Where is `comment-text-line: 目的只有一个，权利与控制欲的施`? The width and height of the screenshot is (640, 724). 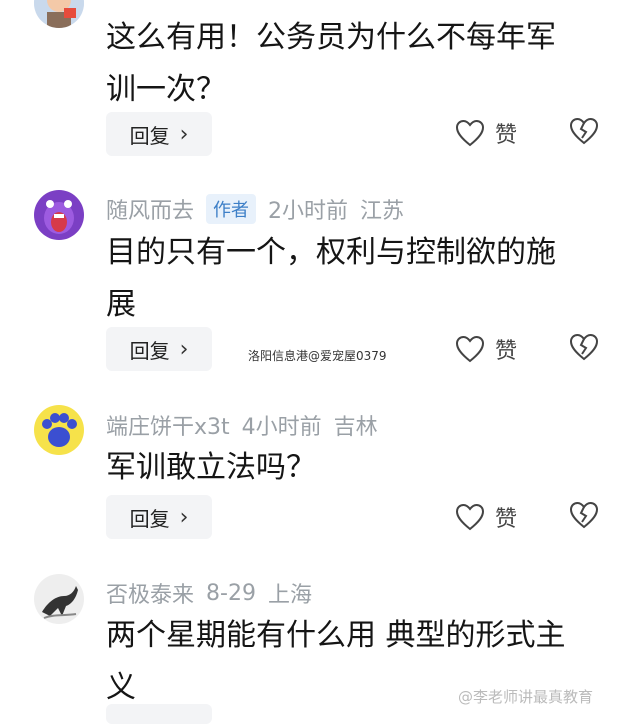
comment-text-line: 目的只有一个，权利与控制欲的施 is located at coordinates (331, 252).